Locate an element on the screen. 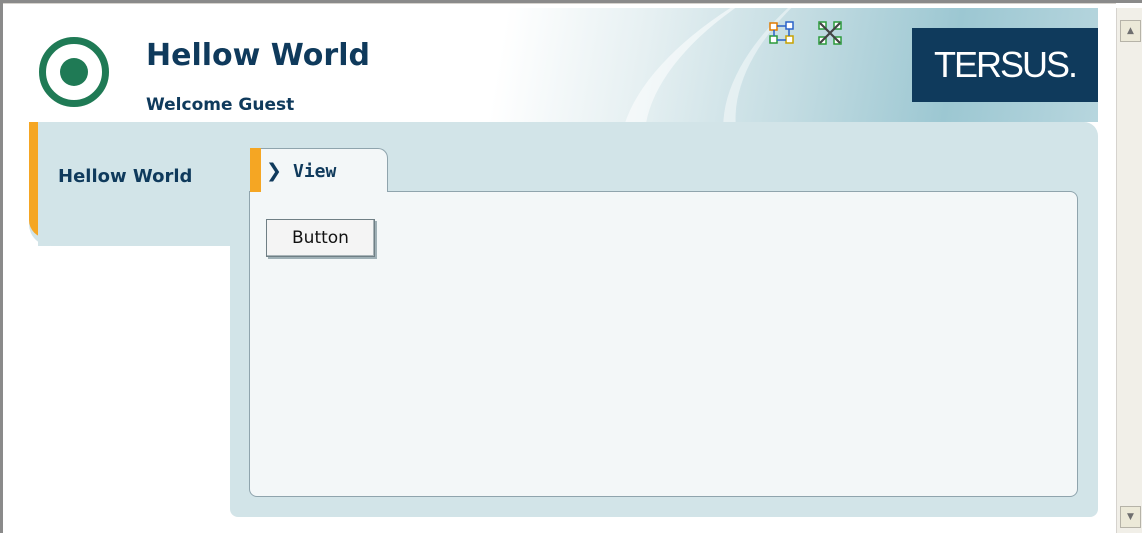  chevron-right-icon: ❯ is located at coordinates (274, 171).